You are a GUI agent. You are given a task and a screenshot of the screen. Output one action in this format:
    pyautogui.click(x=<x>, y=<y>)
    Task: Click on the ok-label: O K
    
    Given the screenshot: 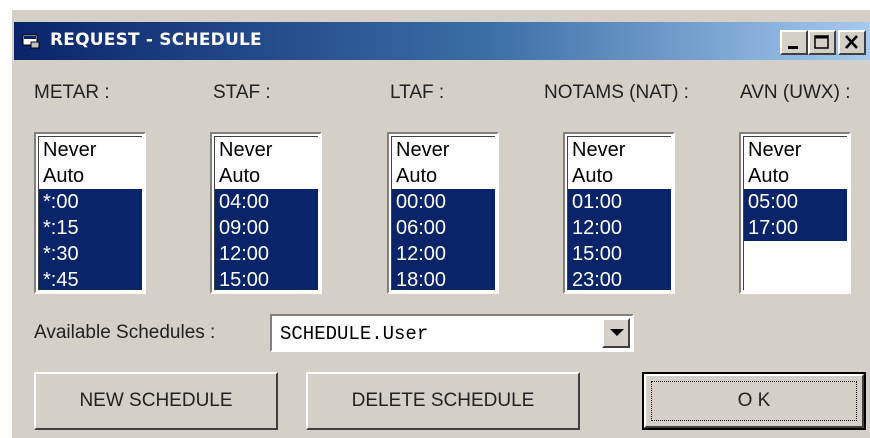 What is the action you would take?
    pyautogui.click(x=754, y=400)
    